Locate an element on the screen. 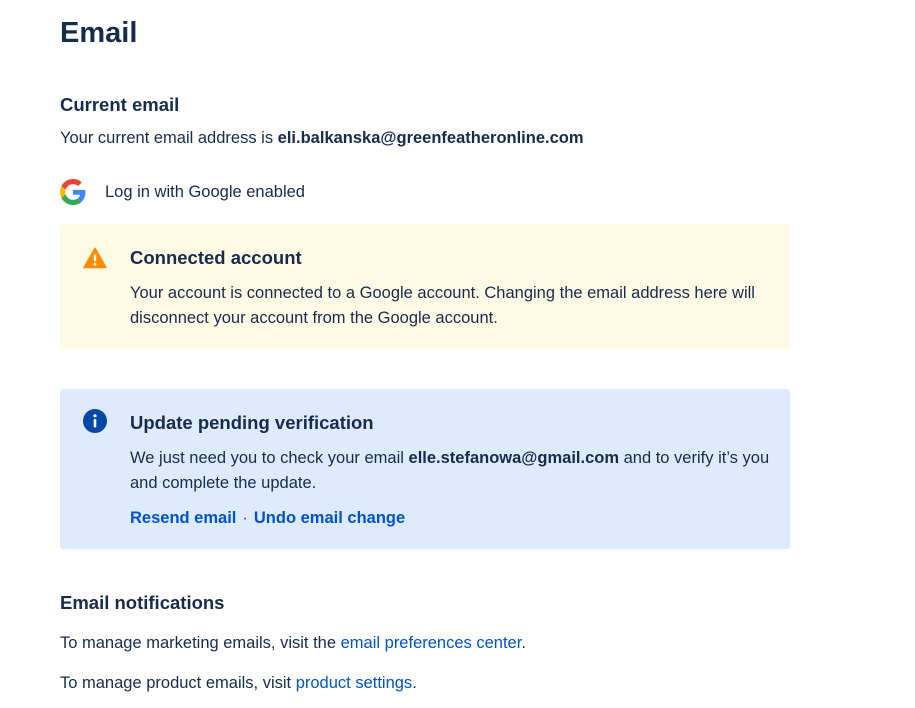 The width and height of the screenshot is (915, 708). email-notifications-heading: Email notifications is located at coordinates (142, 602).